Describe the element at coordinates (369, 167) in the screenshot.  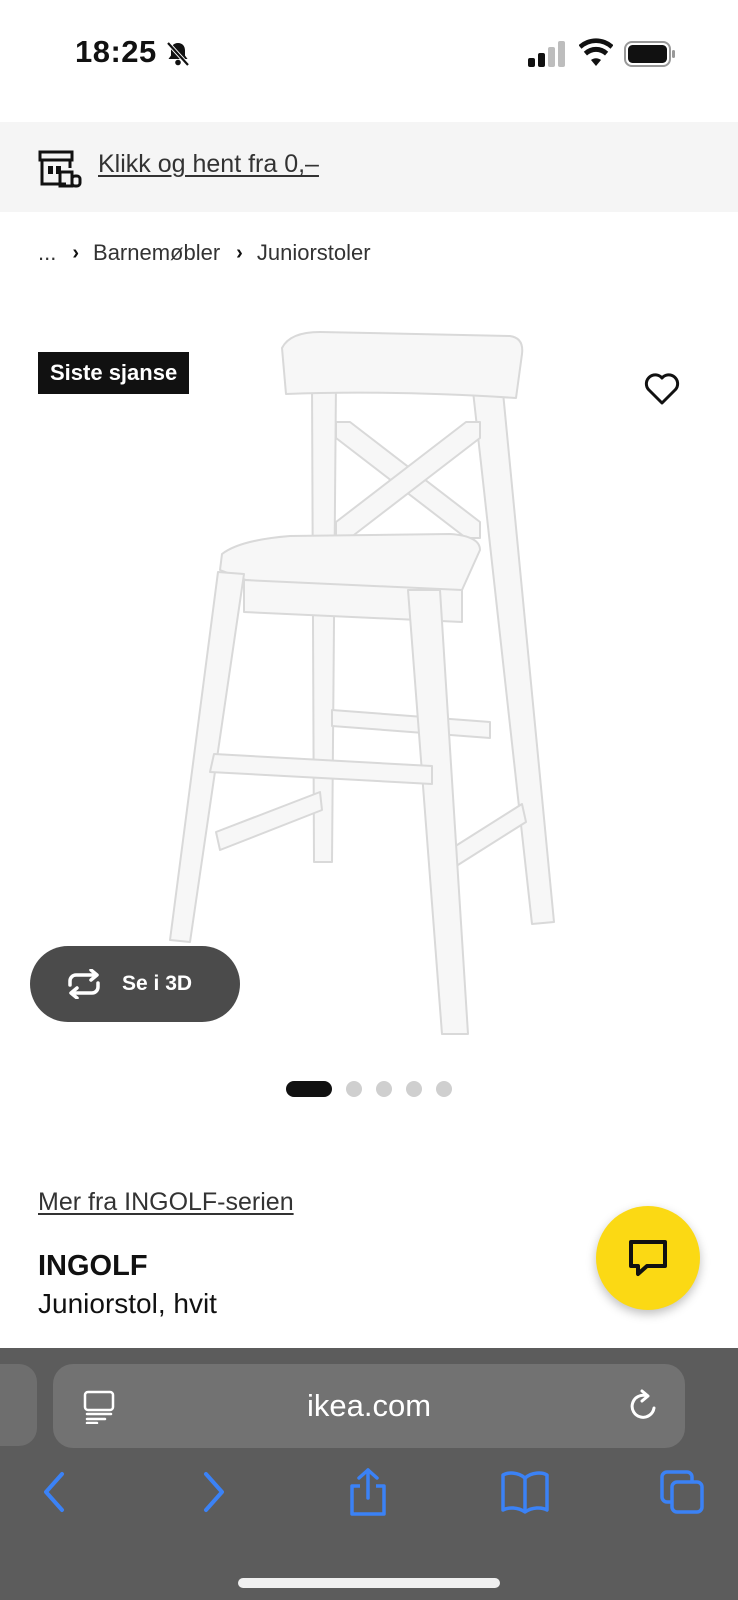
I see `promo-banner: Klikk og hent fra 0,–` at that location.